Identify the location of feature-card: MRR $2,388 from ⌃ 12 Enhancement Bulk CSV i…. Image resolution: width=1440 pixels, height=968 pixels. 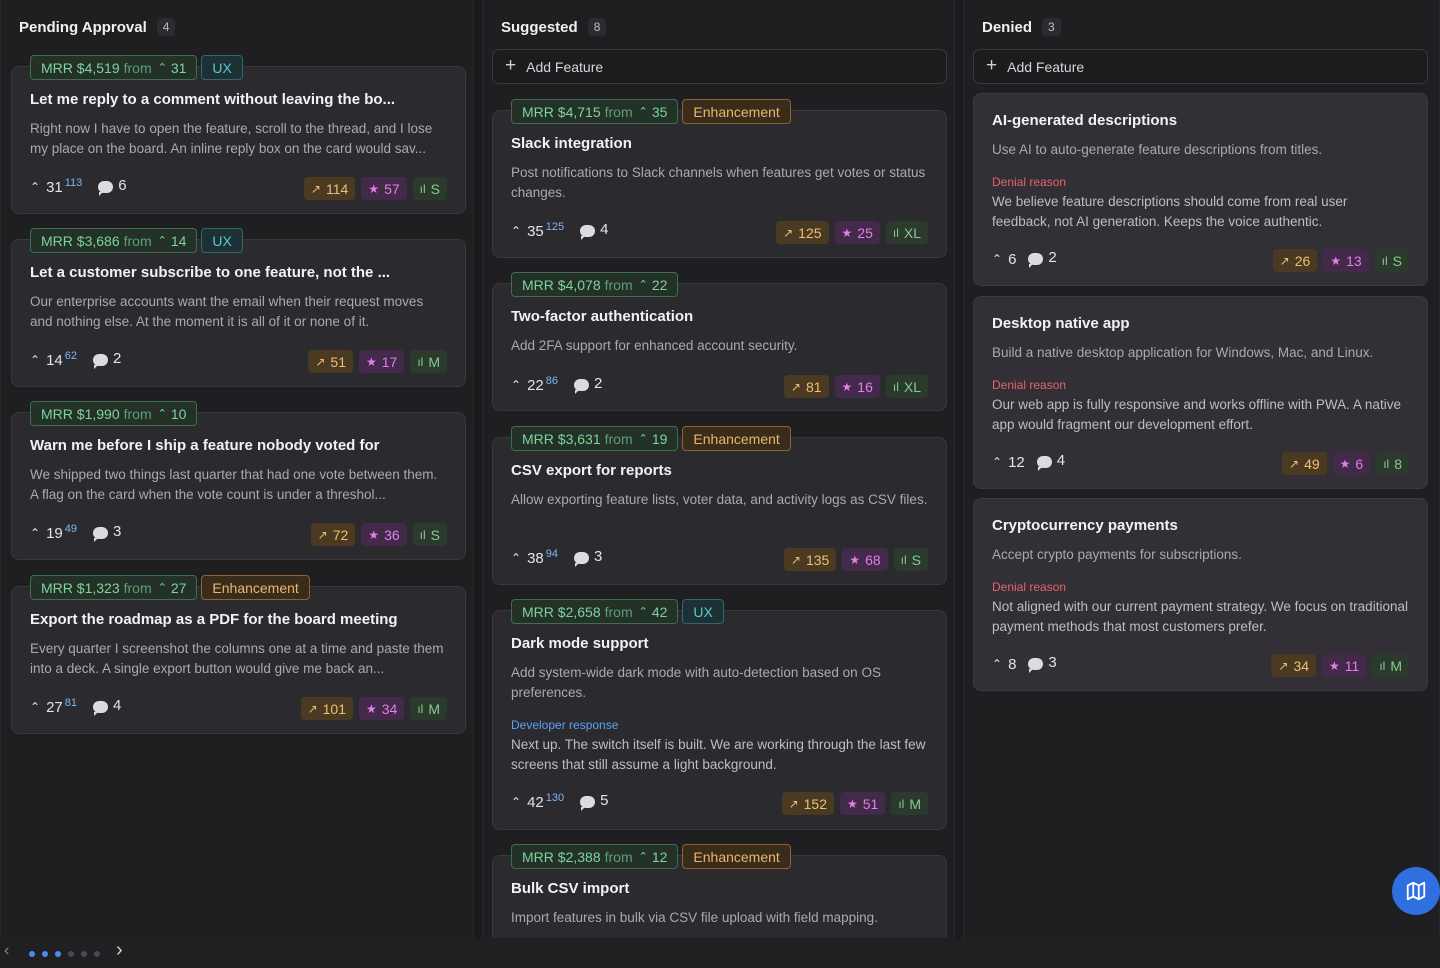
(719, 891).